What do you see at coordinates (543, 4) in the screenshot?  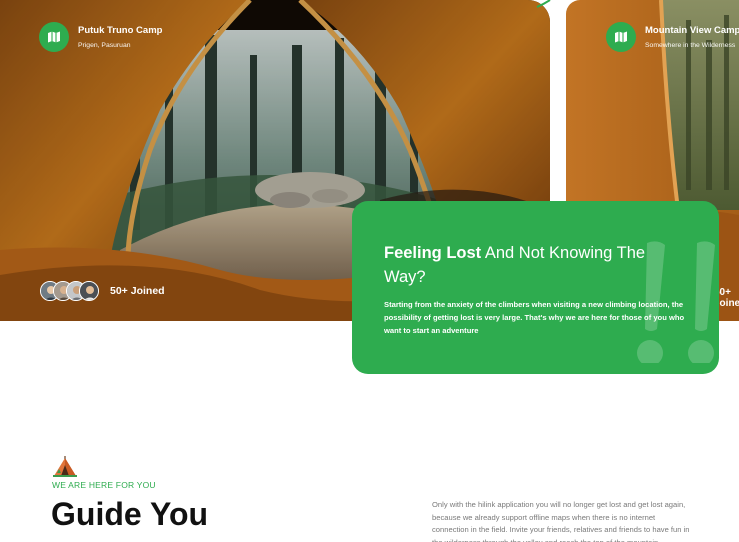 I see `decorative-arc` at bounding box center [543, 4].